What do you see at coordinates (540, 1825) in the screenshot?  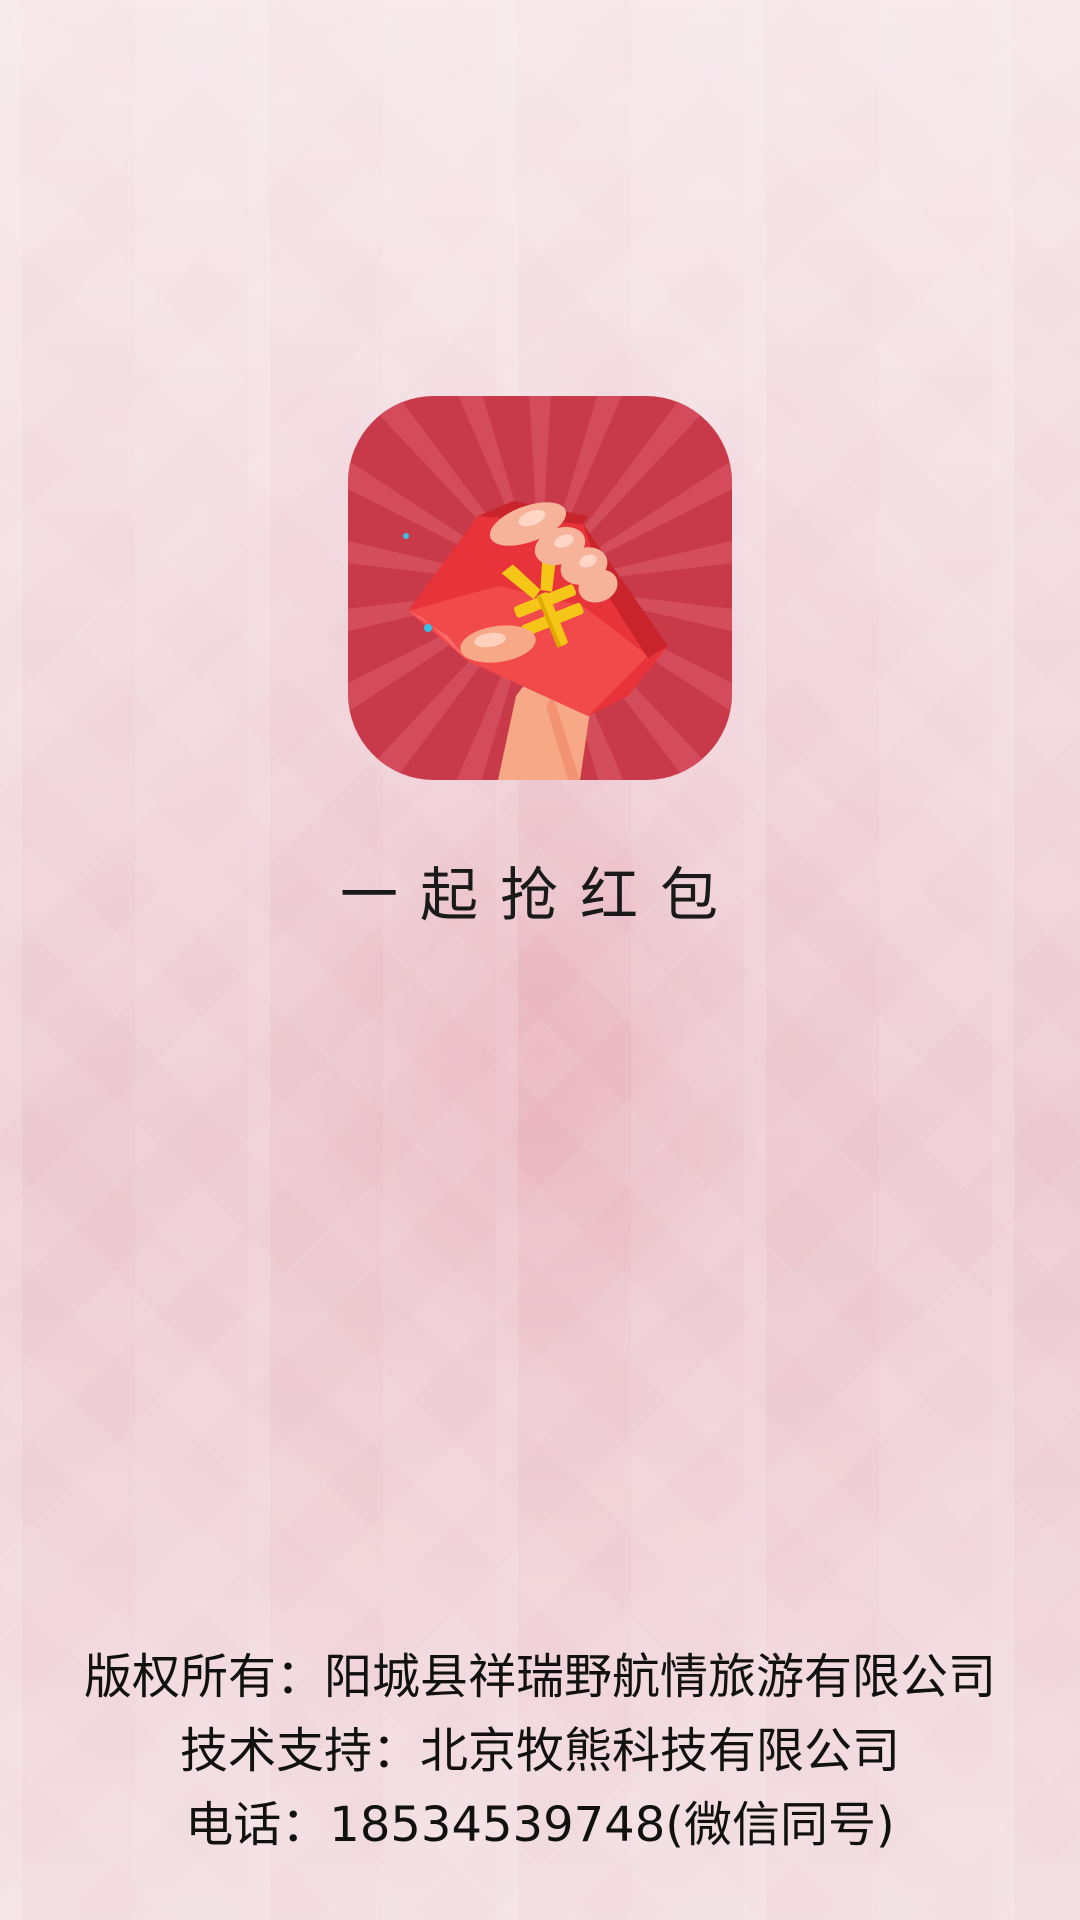 I see `phone-text: 电话：18534539748(微信同号)` at bounding box center [540, 1825].